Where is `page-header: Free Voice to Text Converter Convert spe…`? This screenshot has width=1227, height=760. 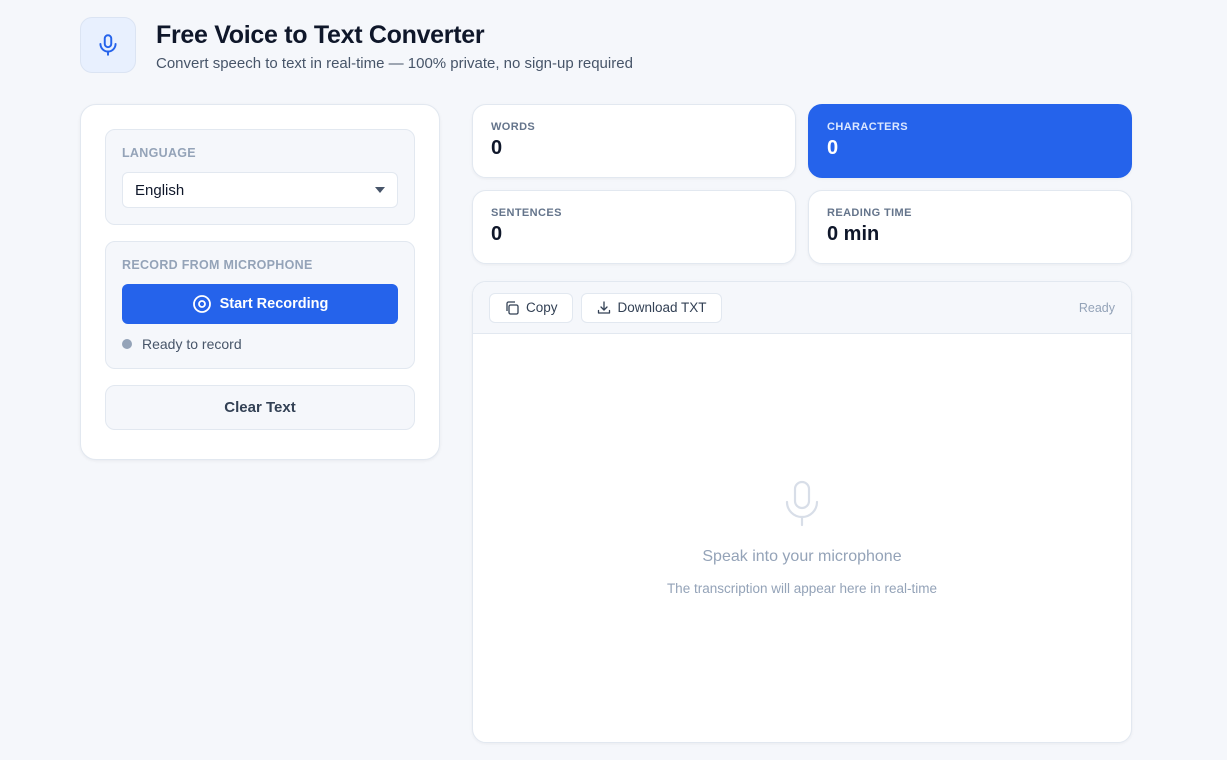
page-header: Free Voice to Text Converter Convert spe… is located at coordinates (356, 45).